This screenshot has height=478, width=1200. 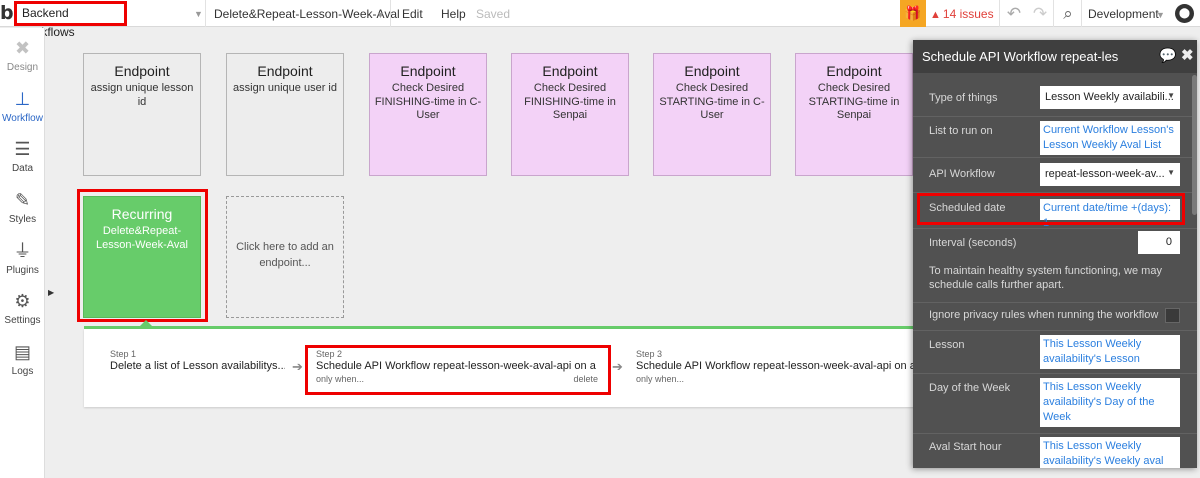 I want to click on redo-icon: ↷, so click(x=1040, y=14).